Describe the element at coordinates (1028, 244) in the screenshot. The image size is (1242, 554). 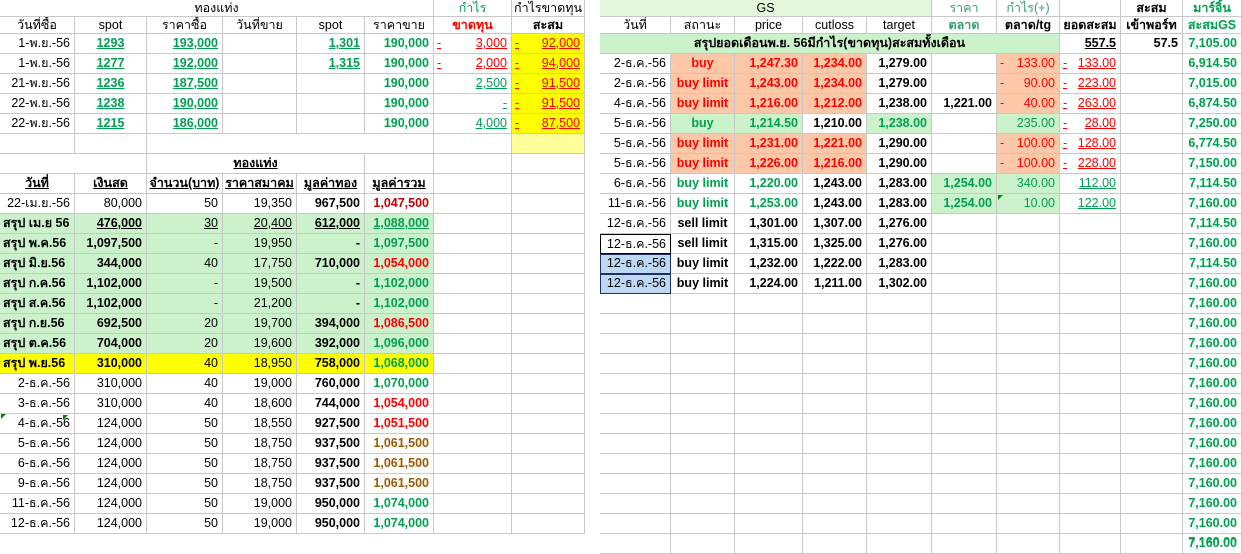
I see `trade-profit` at that location.